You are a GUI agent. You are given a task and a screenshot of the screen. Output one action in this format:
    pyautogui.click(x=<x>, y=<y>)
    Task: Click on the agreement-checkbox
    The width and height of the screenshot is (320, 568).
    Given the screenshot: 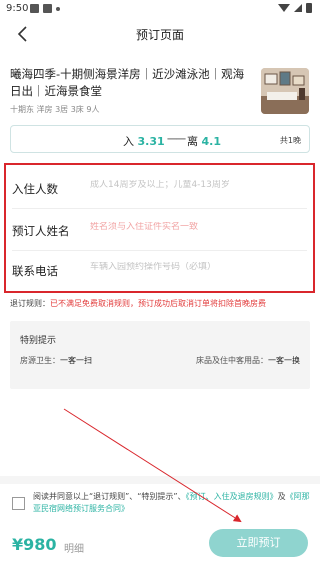 What is the action you would take?
    pyautogui.click(x=18, y=503)
    